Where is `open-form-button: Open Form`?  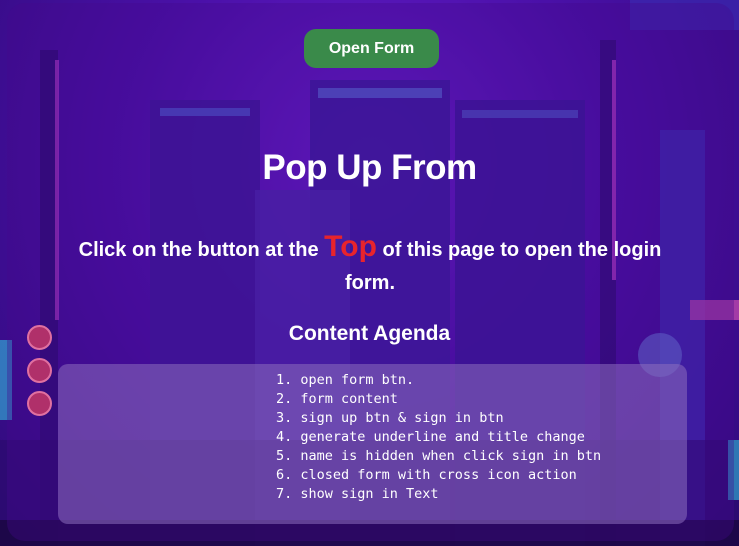
open-form-button: Open Form is located at coordinates (371, 48).